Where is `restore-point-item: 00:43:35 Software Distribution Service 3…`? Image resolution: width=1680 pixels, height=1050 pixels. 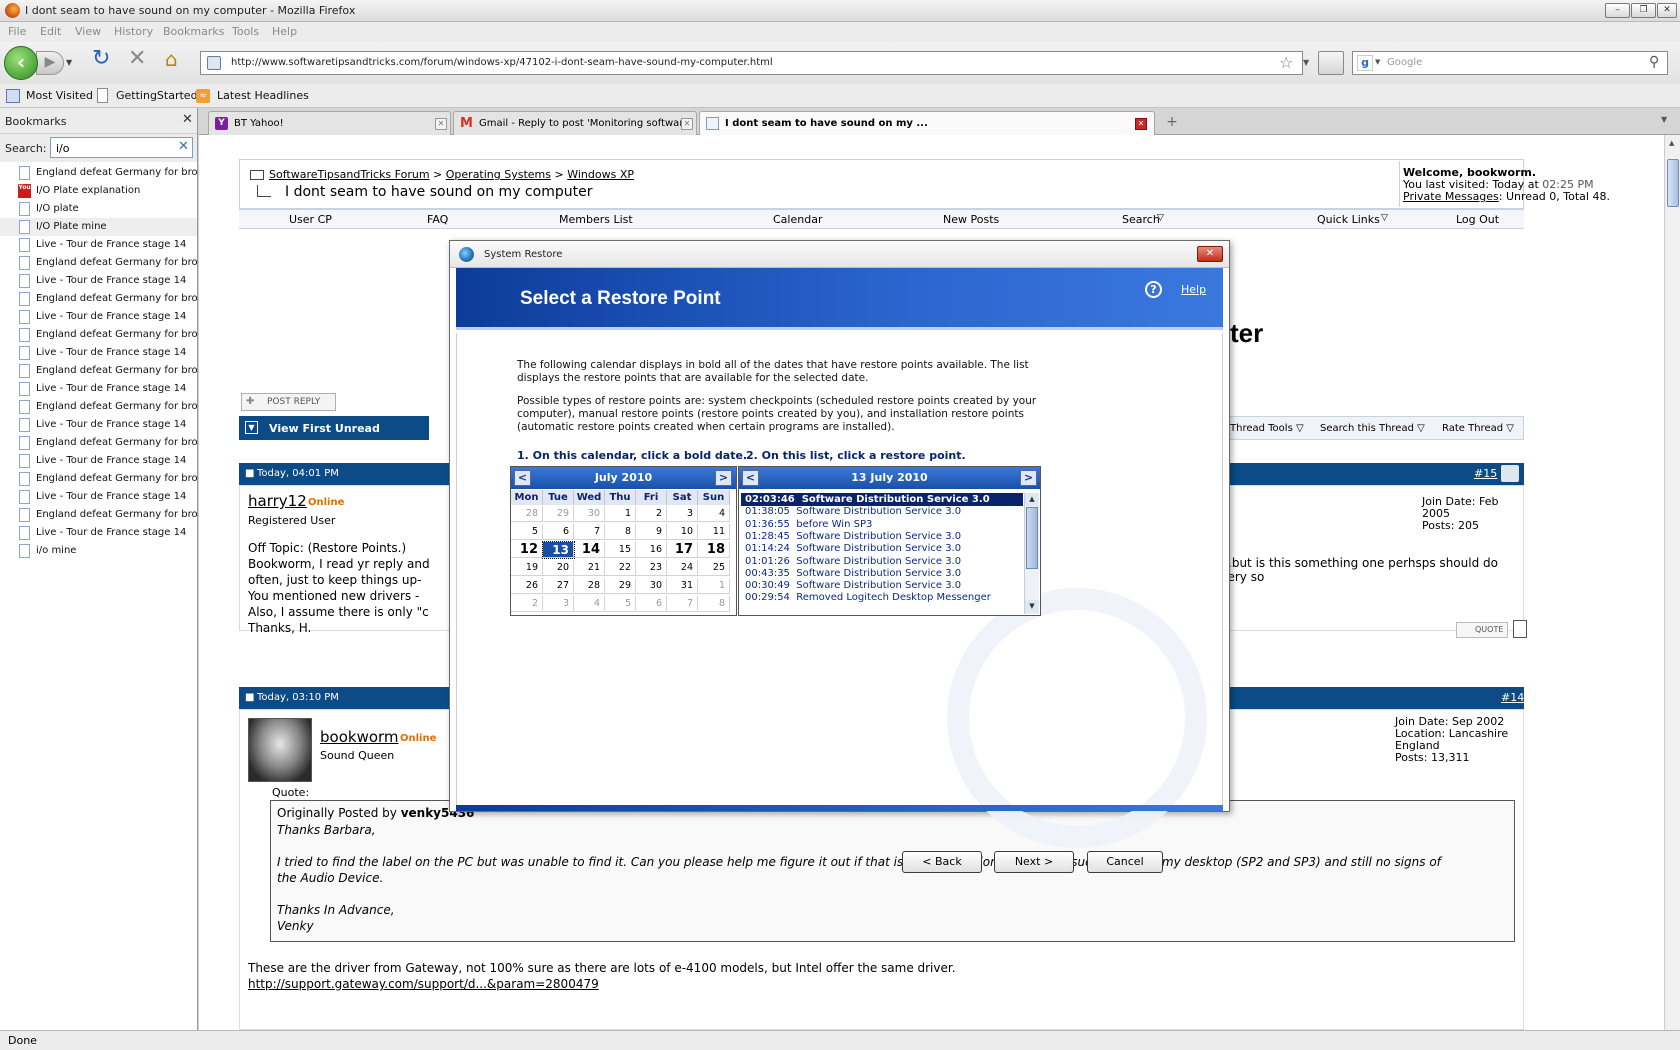 restore-point-item: 00:43:35 Software Distribution Service 3… is located at coordinates (882, 573).